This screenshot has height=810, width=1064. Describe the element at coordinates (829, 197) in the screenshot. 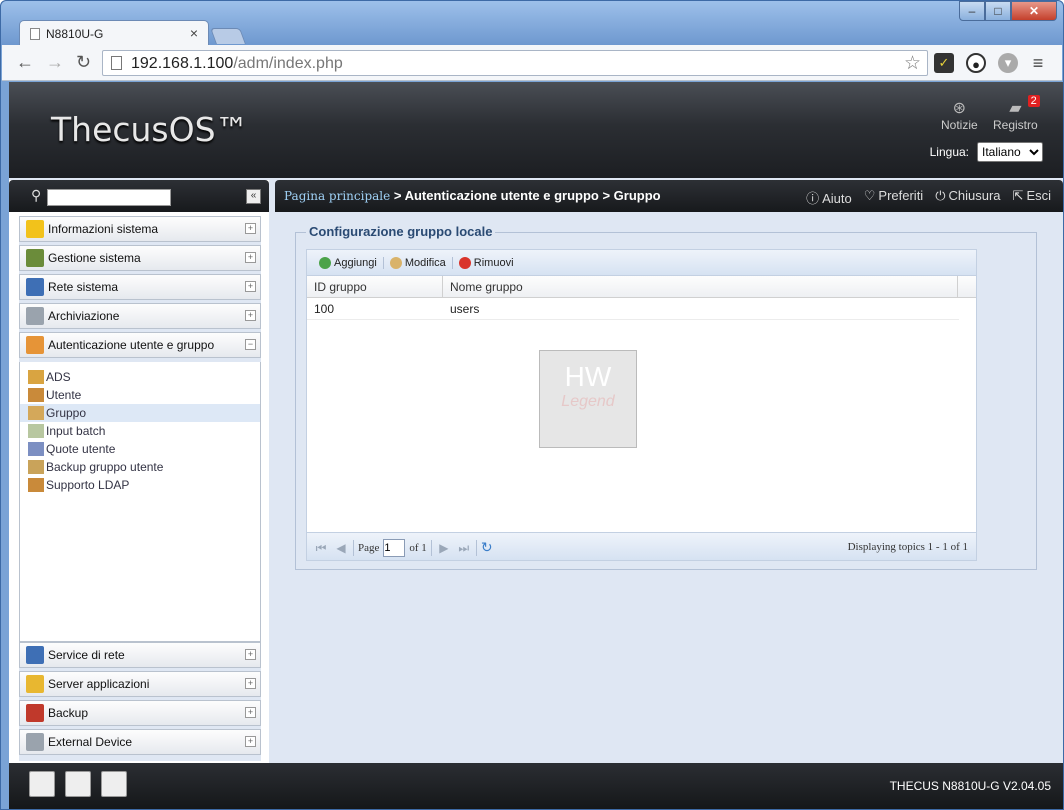

I see `help-button: ⓘ Aiuto` at that location.